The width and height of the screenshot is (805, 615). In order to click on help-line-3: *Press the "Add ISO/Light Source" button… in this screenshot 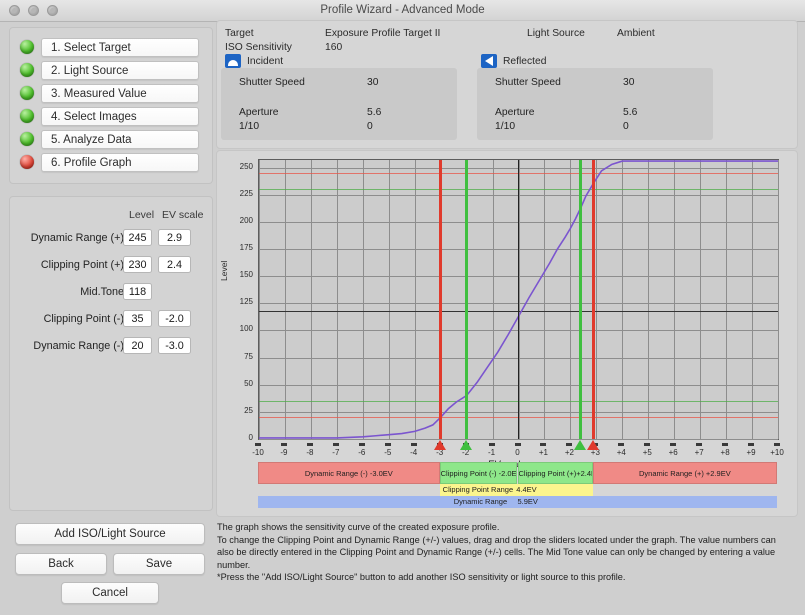, I will do `click(421, 577)`.